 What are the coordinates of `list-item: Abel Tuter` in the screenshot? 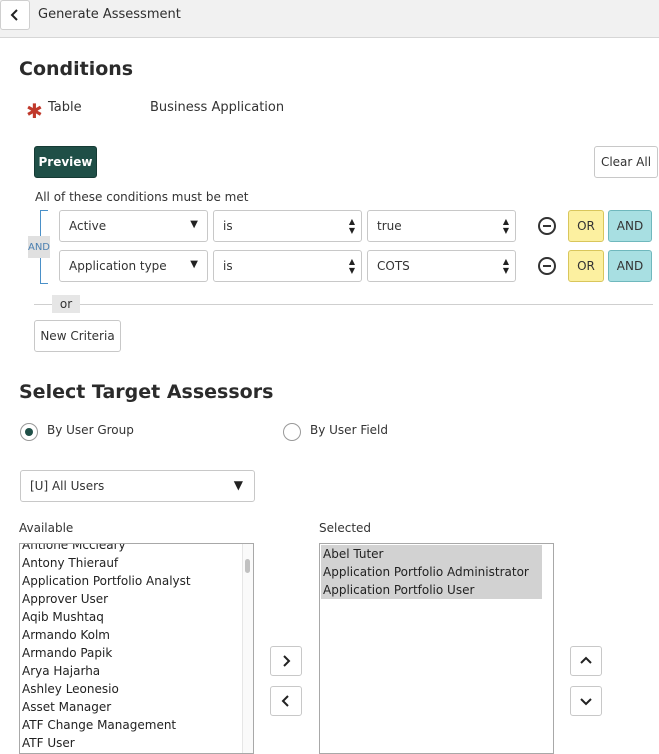 It's located at (431, 554).